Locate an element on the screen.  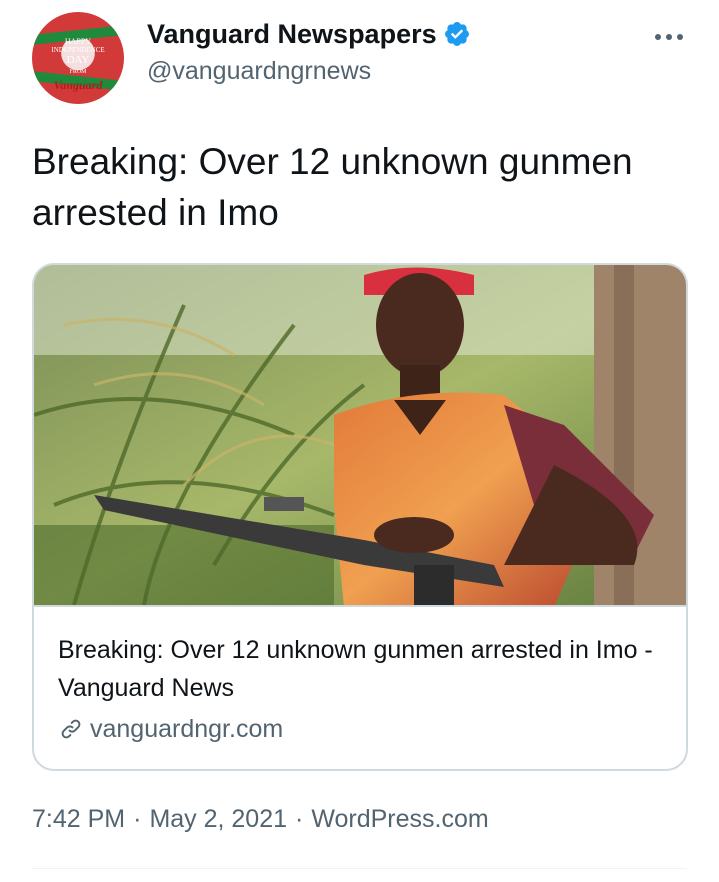
card-domain: vanguardngr.com is located at coordinates (187, 729).